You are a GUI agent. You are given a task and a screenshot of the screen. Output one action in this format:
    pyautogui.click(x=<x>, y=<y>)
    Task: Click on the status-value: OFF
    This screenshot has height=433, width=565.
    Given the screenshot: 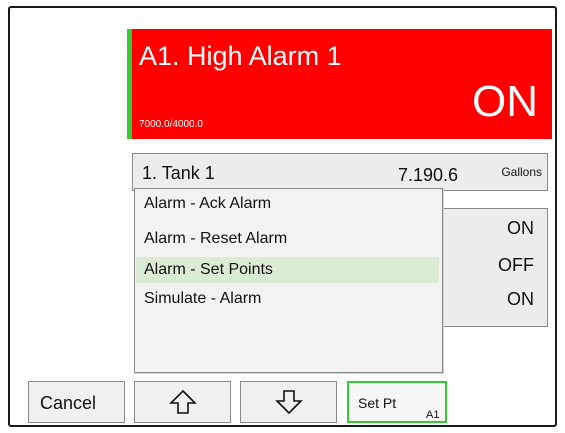 What is the action you would take?
    pyautogui.click(x=516, y=265)
    